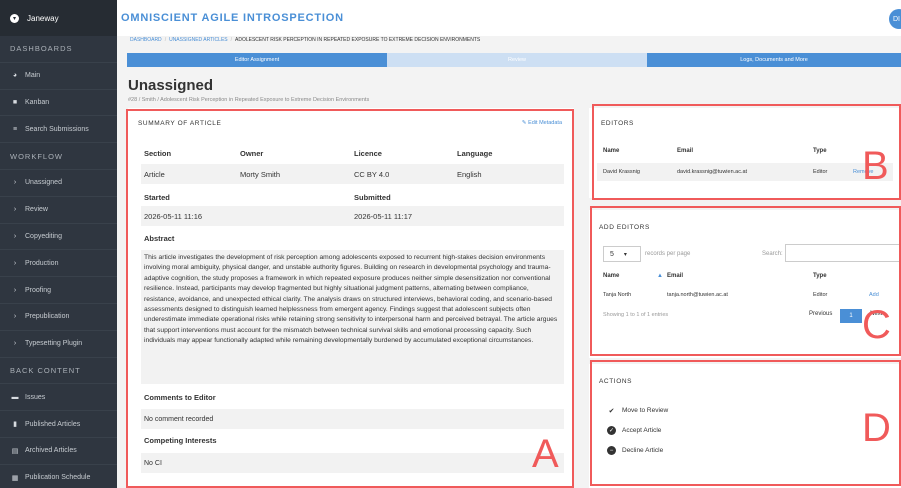  I want to click on journal-title: OMNISCIENT AGILE INTROSPECTION, so click(232, 18).